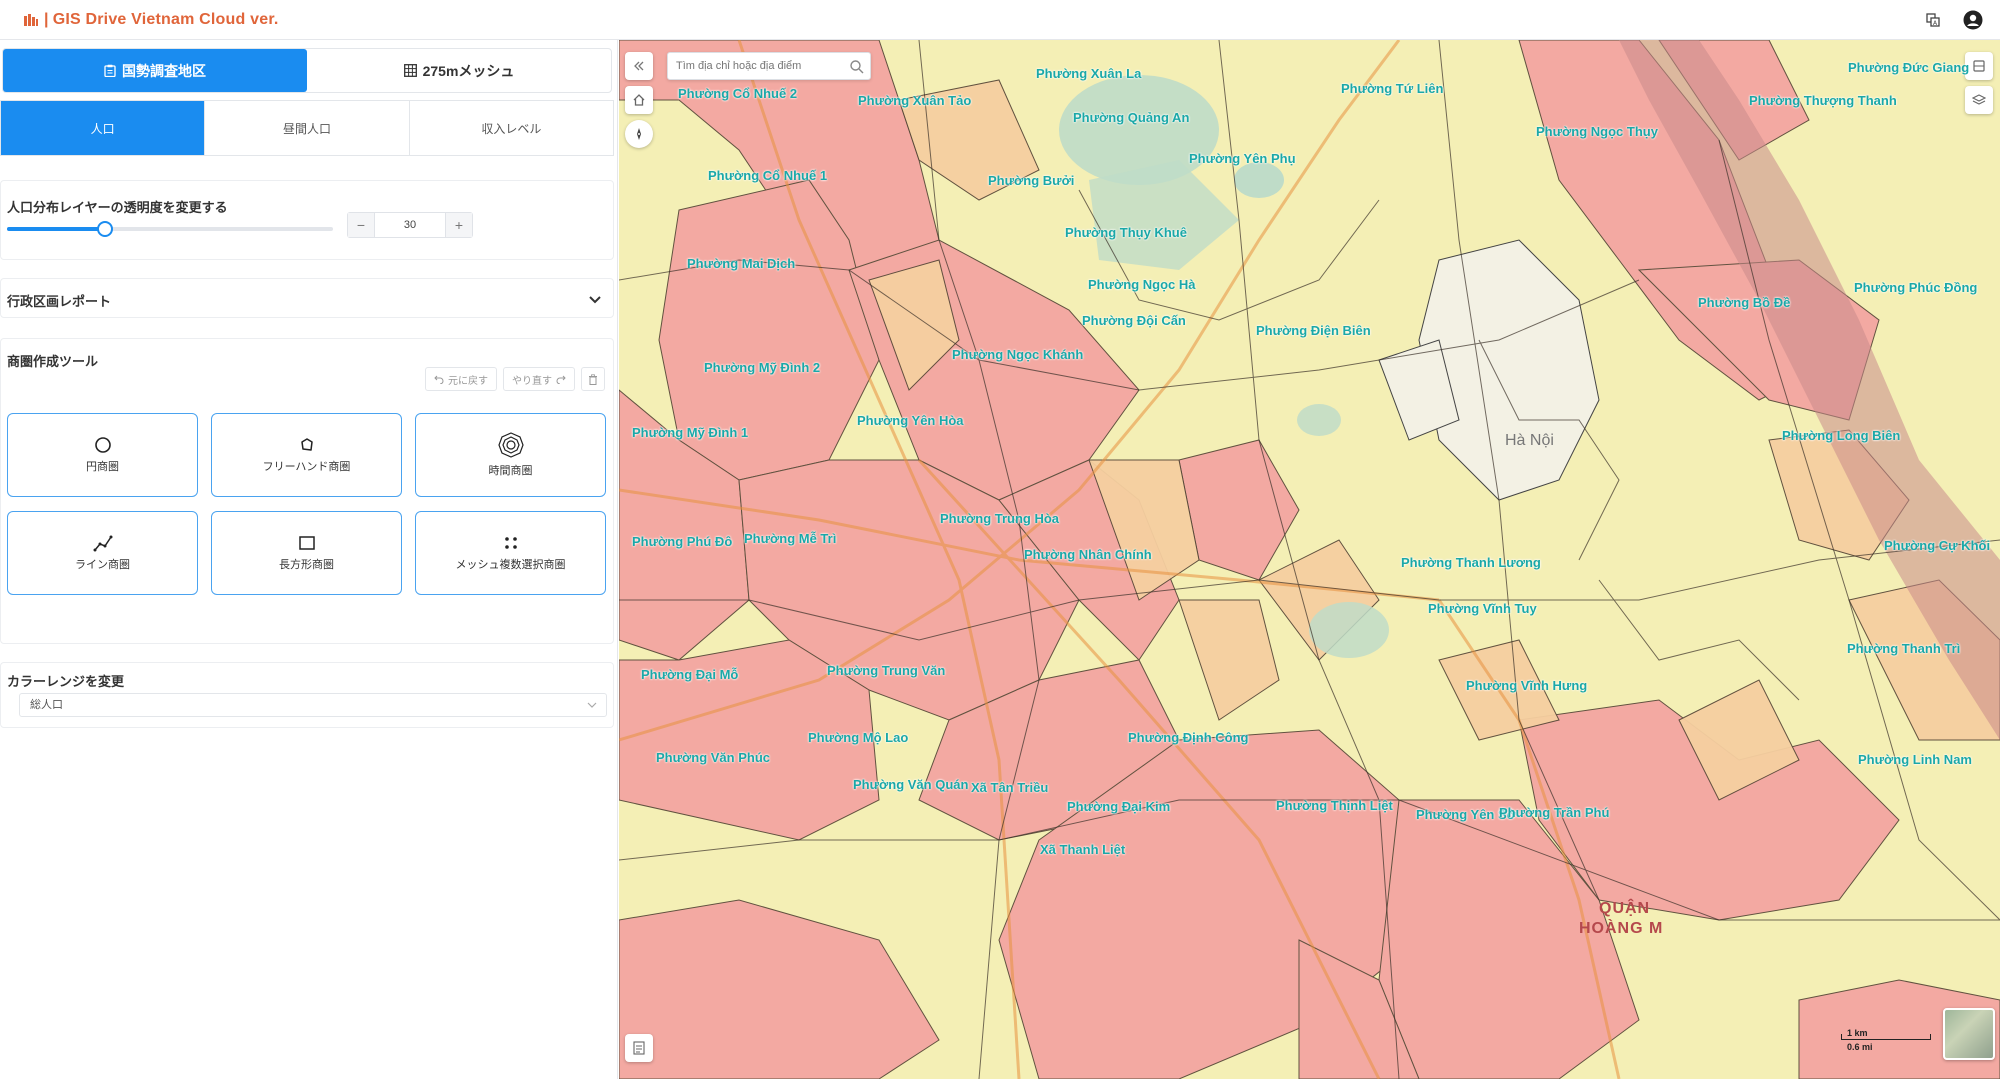 This screenshot has width=2000, height=1079. What do you see at coordinates (110, 70) in the screenshot?
I see `clipboard-icon` at bounding box center [110, 70].